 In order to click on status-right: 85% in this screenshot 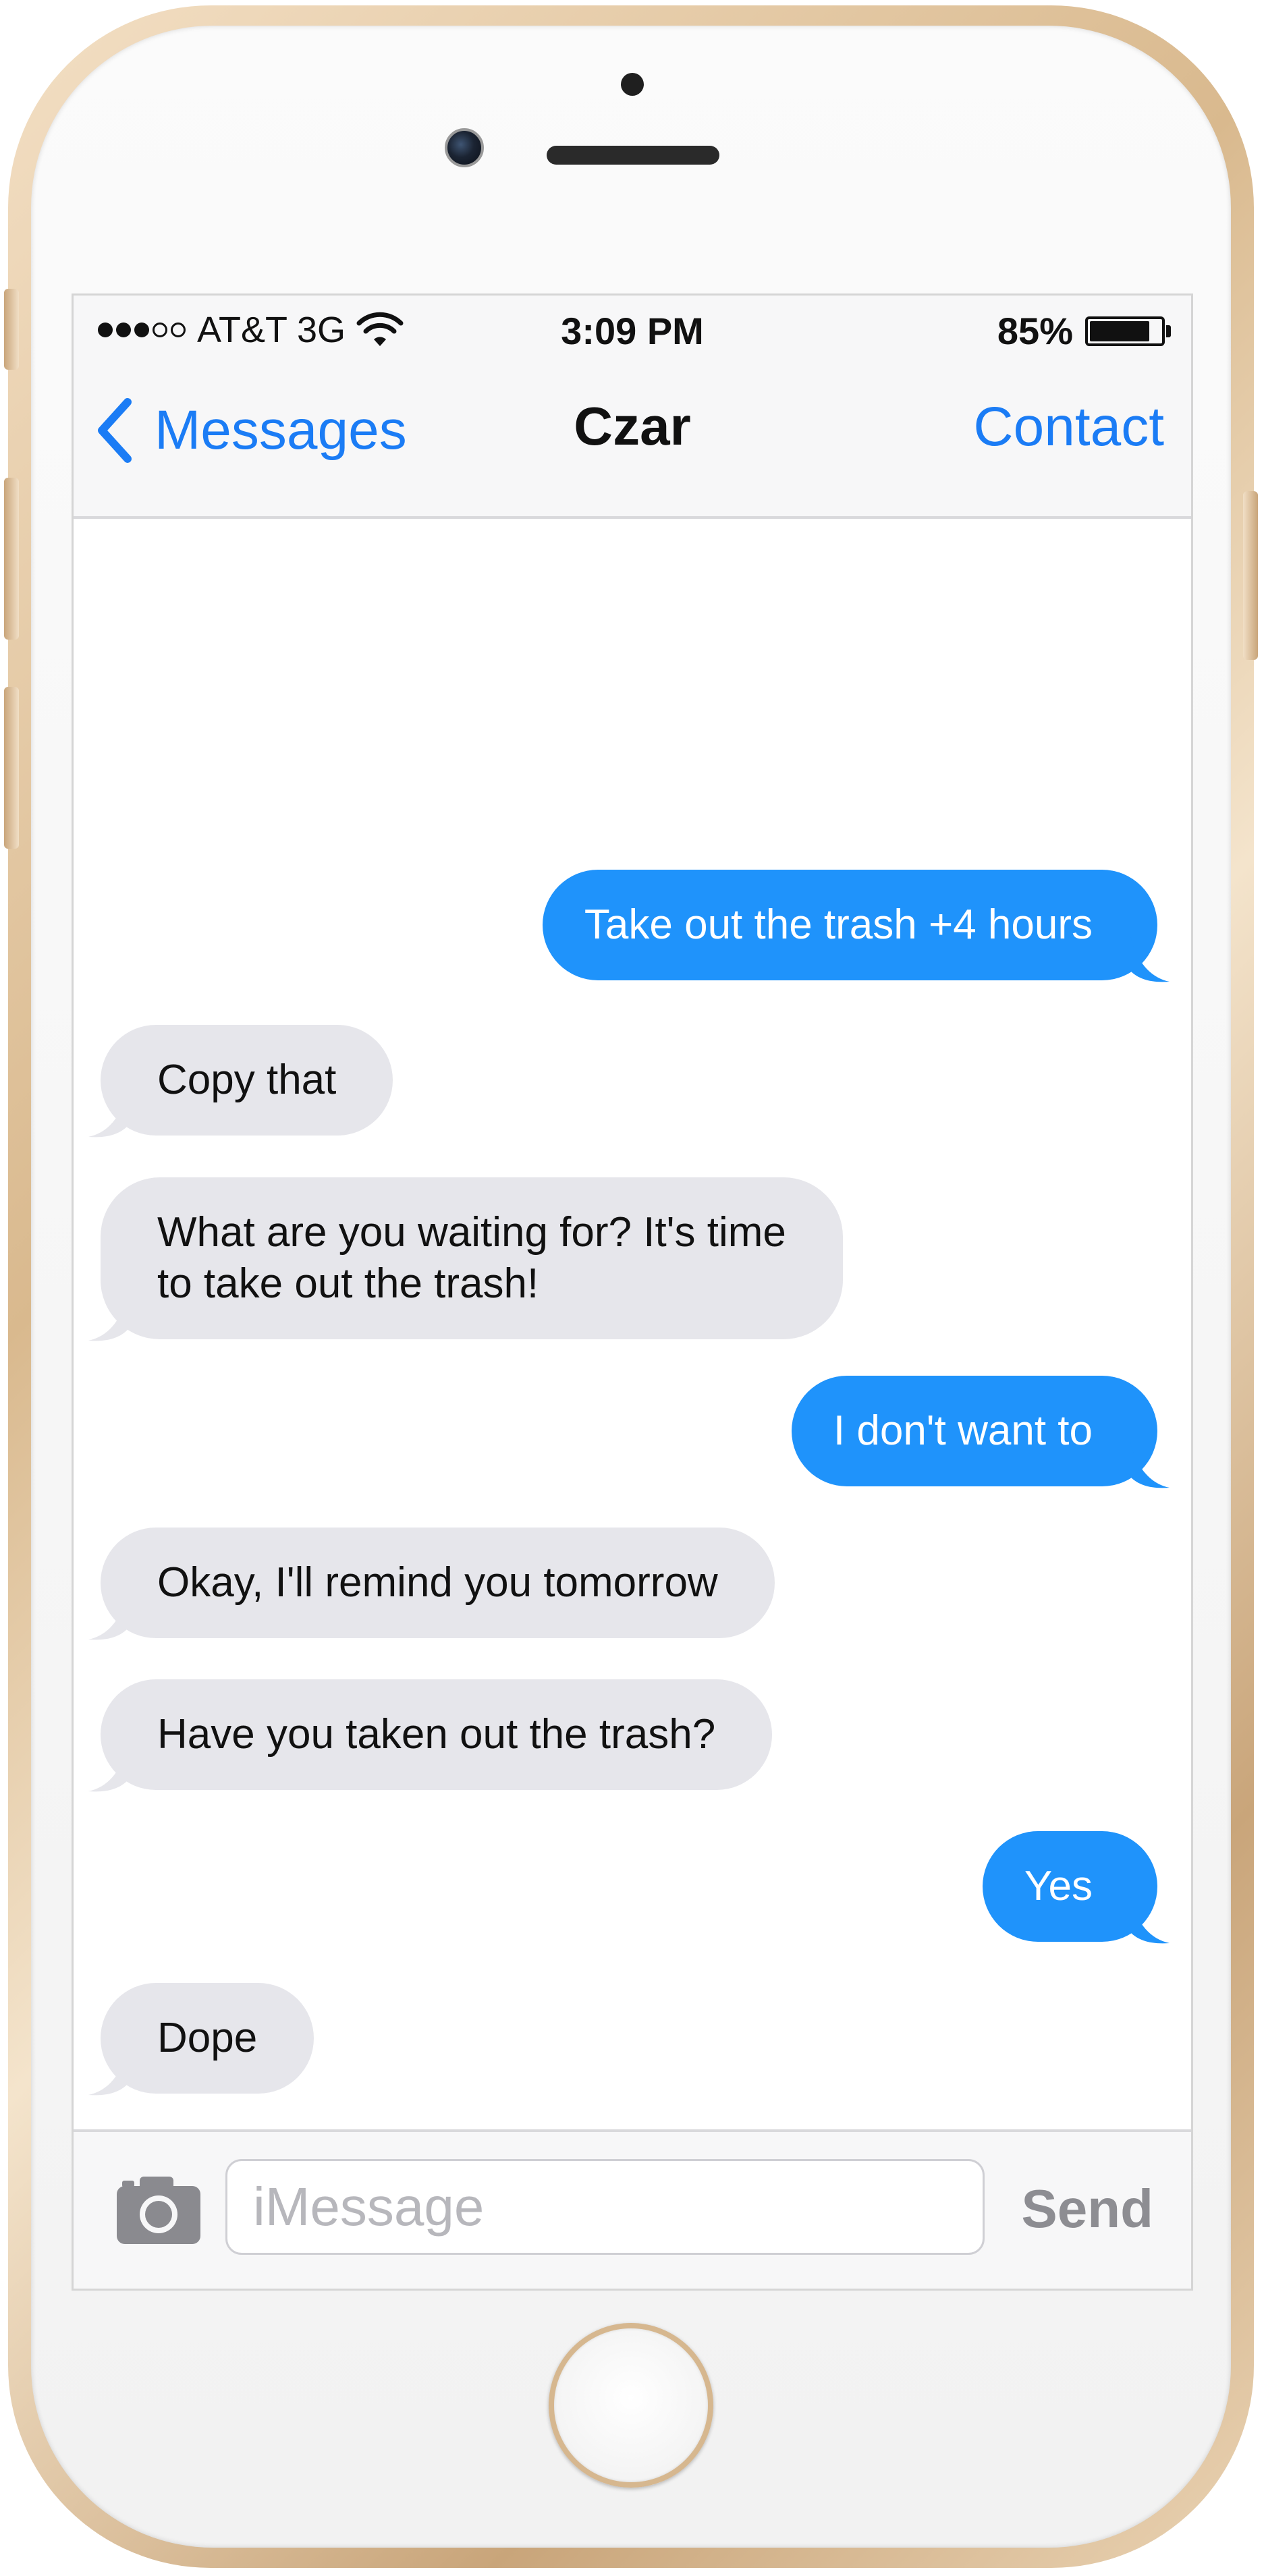, I will do `click(1084, 331)`.